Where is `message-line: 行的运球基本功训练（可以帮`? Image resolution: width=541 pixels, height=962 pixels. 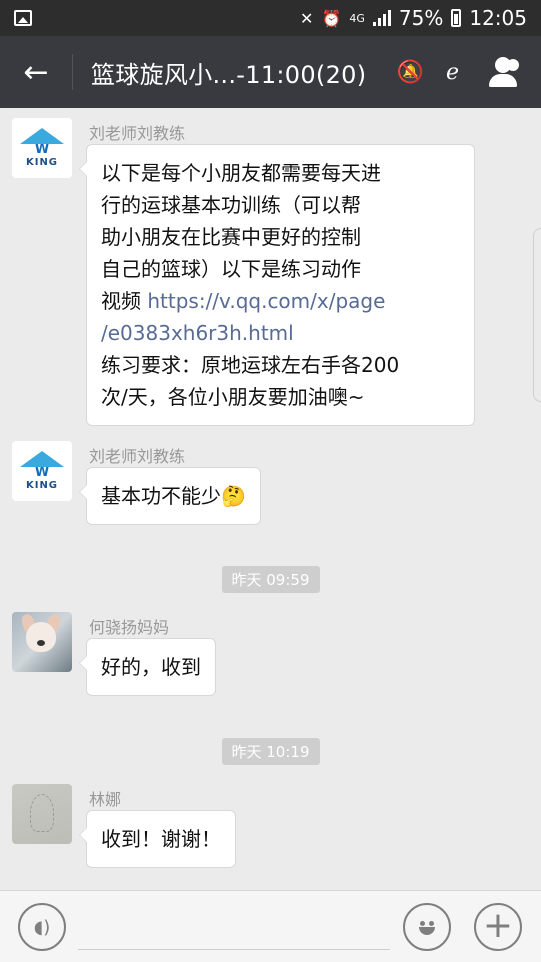
message-line: 行的运球基本功训练（可以帮 is located at coordinates (231, 205).